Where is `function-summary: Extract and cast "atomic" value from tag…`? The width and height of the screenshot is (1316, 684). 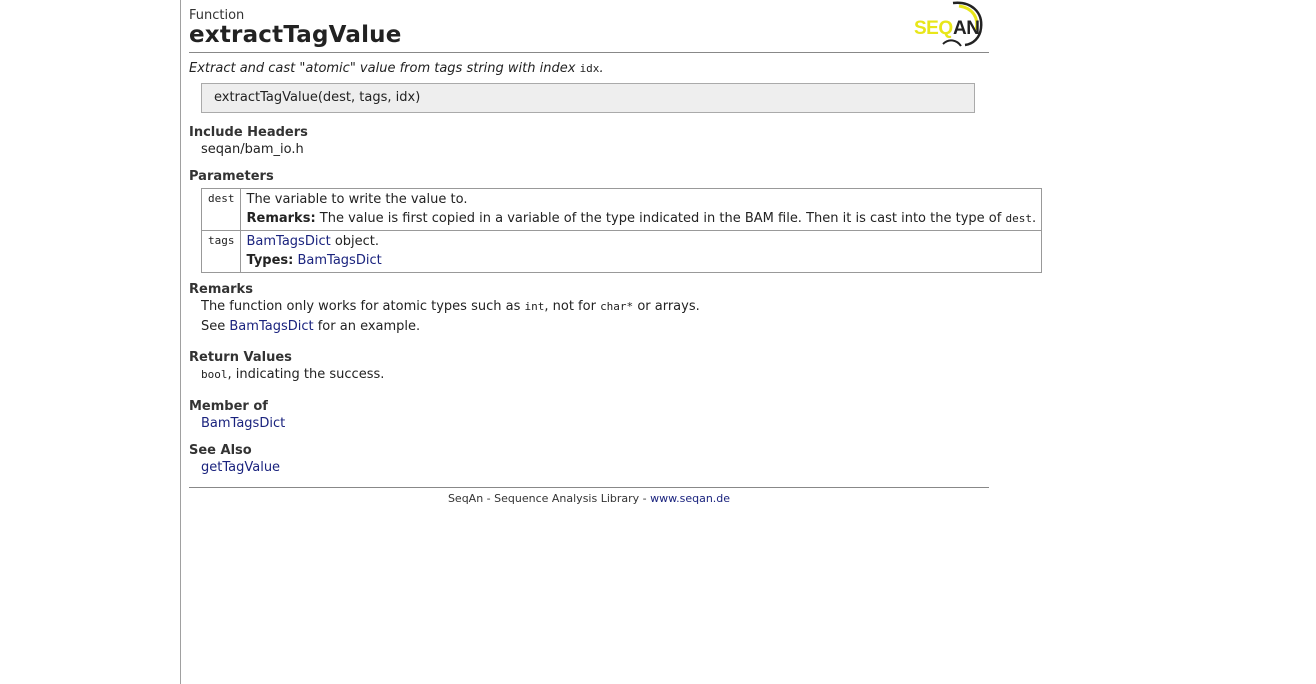 function-summary: Extract and cast "atomic" value from tag… is located at coordinates (396, 68).